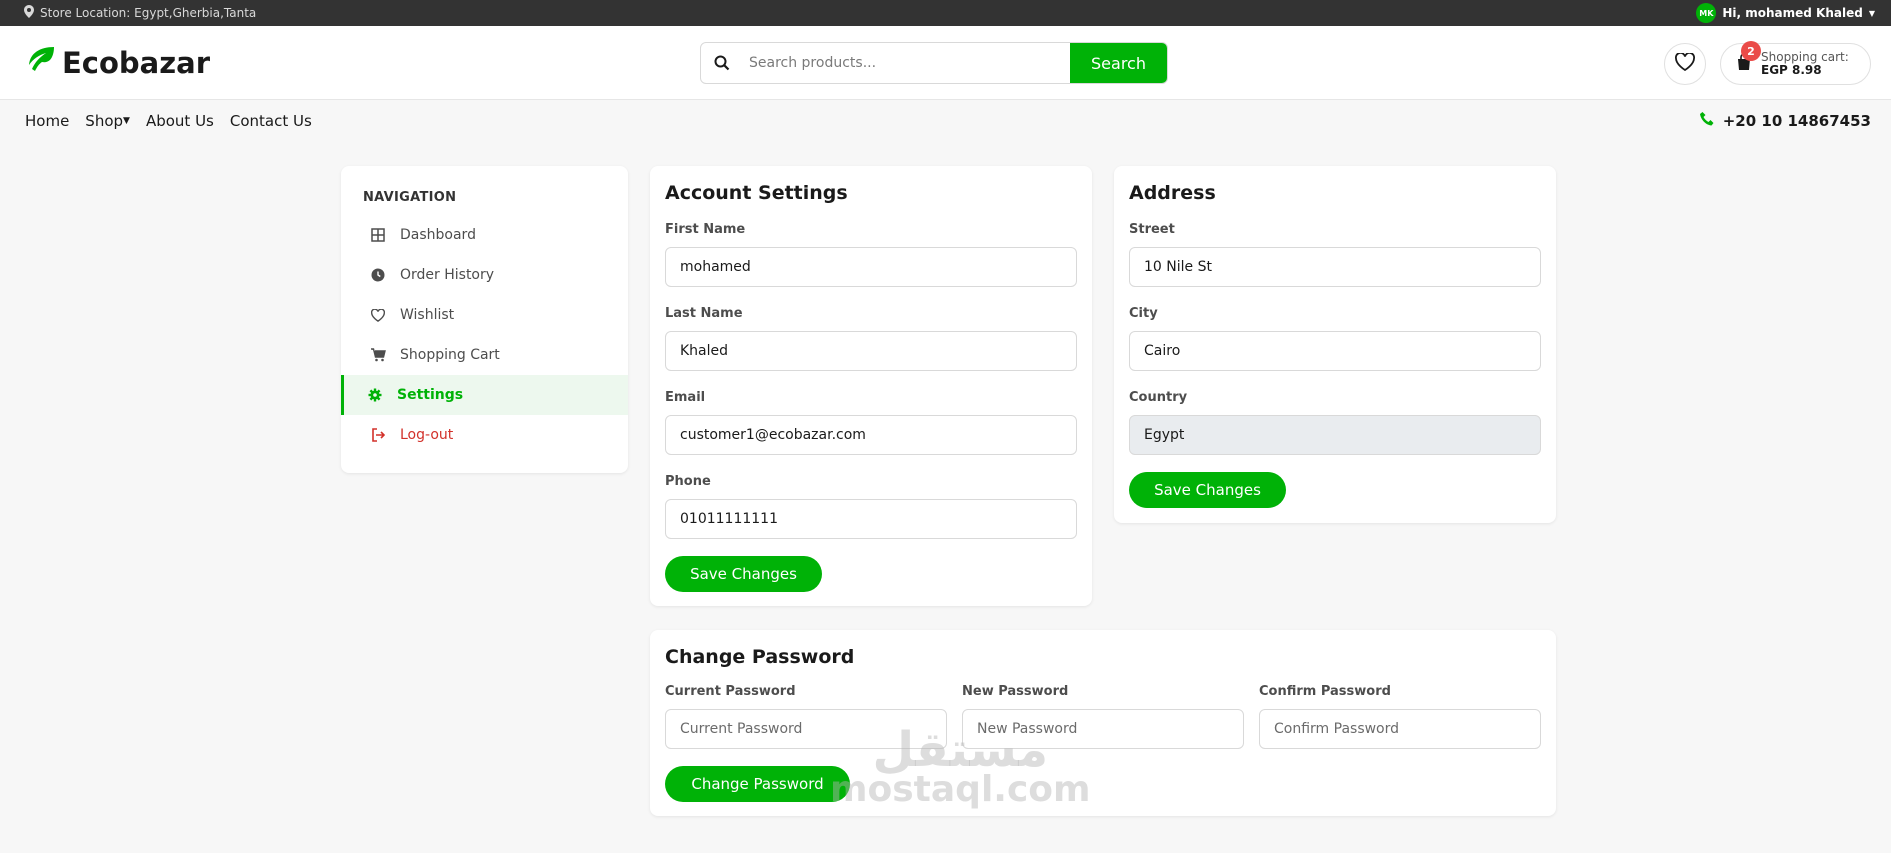 Image resolution: width=1891 pixels, height=853 pixels. I want to click on sidebar-item-label: Settings, so click(430, 395).